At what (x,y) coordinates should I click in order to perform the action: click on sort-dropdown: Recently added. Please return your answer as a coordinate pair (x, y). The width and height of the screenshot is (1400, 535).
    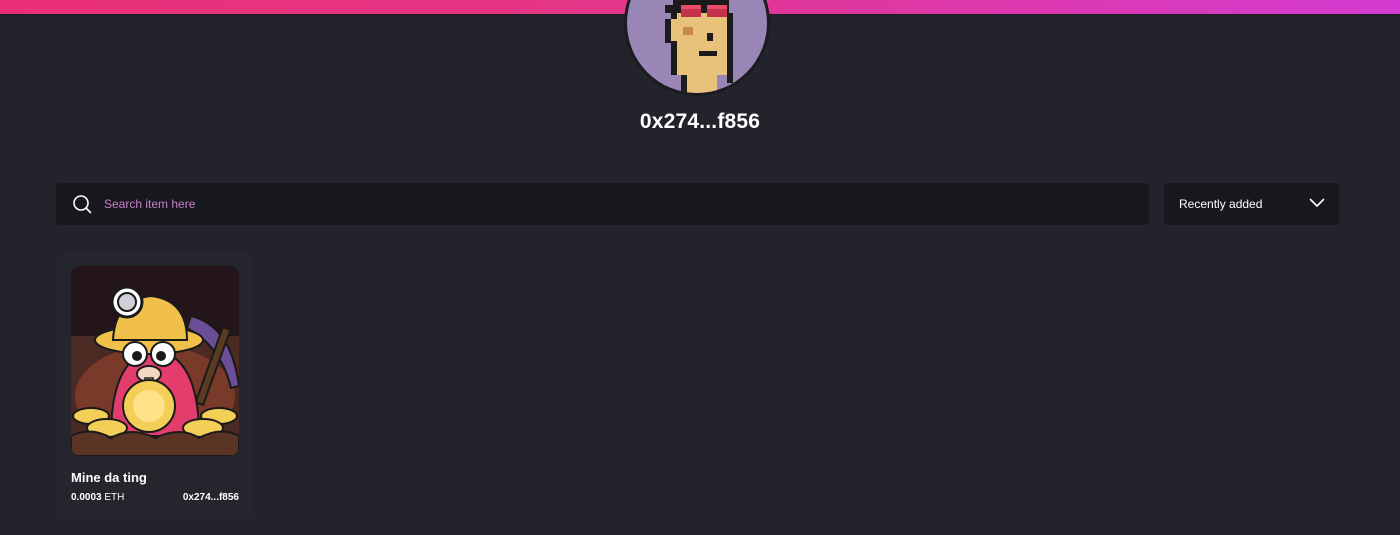
    Looking at the image, I should click on (1251, 204).